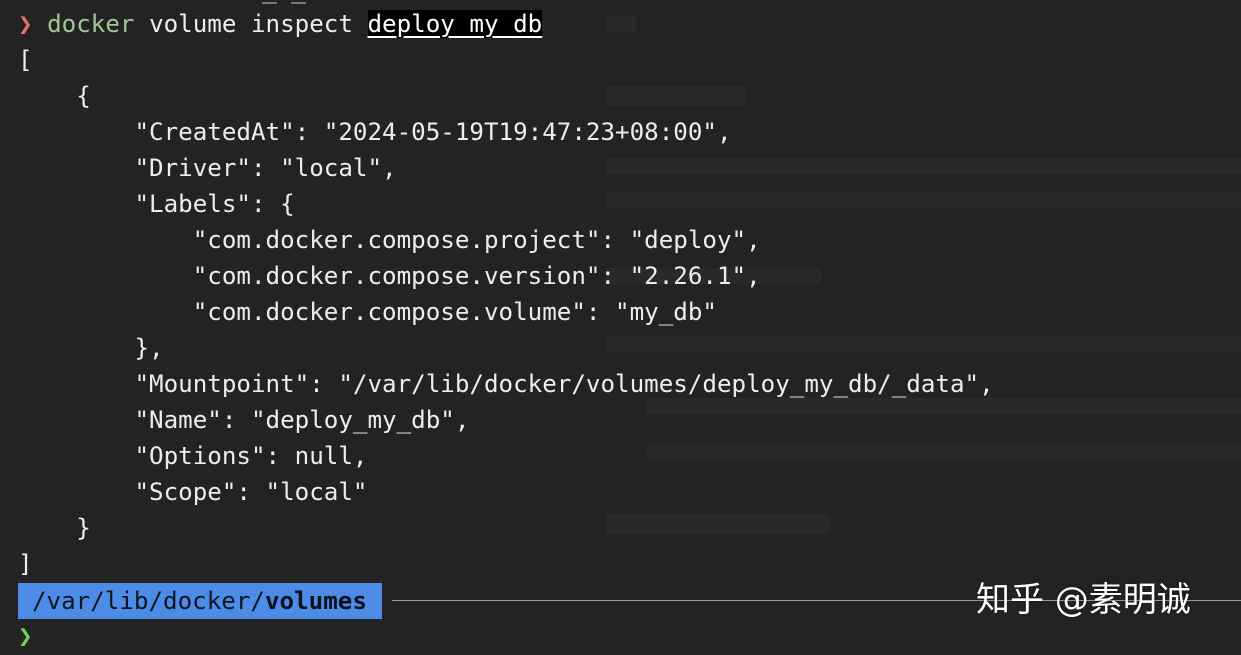  Describe the element at coordinates (25, 60) in the screenshot. I see `output-line: [` at that location.